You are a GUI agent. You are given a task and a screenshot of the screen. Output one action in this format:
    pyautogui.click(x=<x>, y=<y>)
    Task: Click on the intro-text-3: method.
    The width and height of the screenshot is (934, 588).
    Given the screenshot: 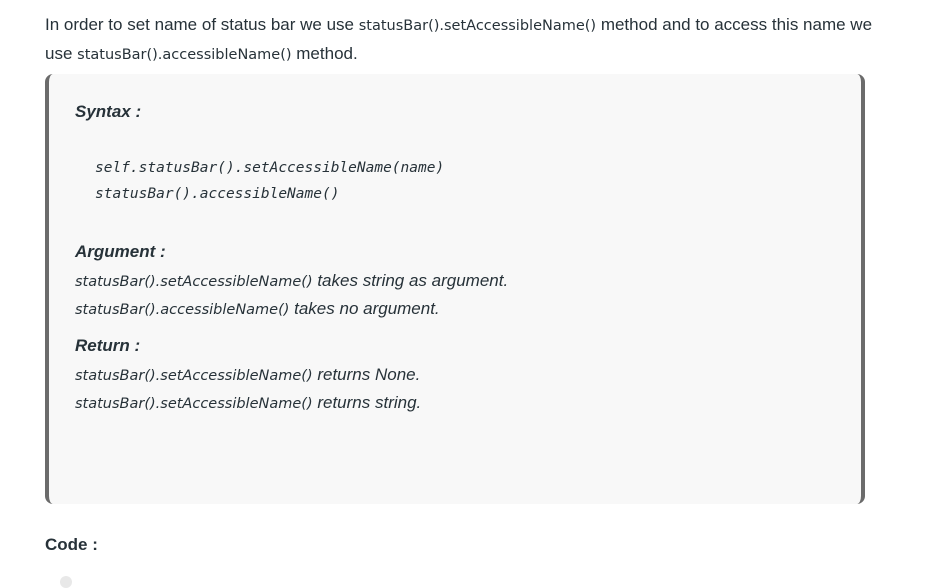 What is the action you would take?
    pyautogui.click(x=324, y=53)
    